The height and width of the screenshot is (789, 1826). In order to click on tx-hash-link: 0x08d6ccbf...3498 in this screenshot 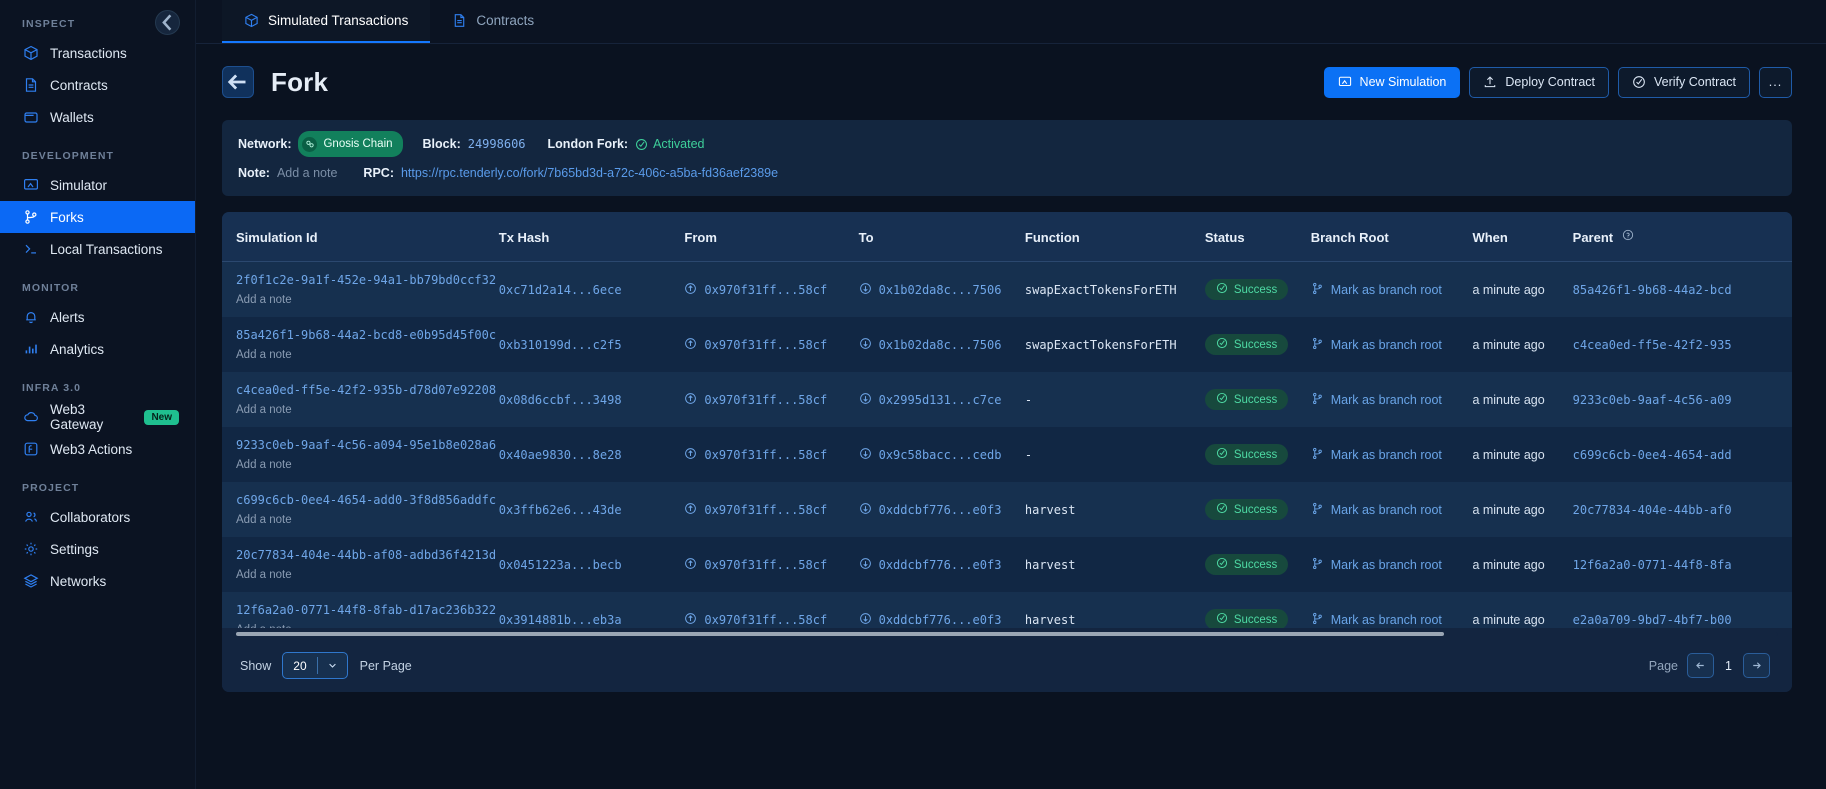, I will do `click(560, 400)`.